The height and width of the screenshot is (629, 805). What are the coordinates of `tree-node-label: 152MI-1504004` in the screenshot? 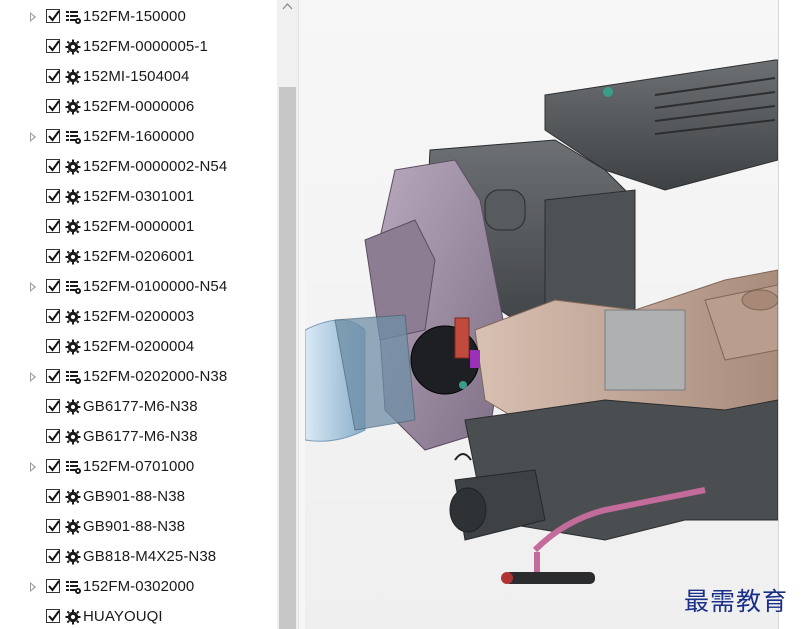 It's located at (136, 76).